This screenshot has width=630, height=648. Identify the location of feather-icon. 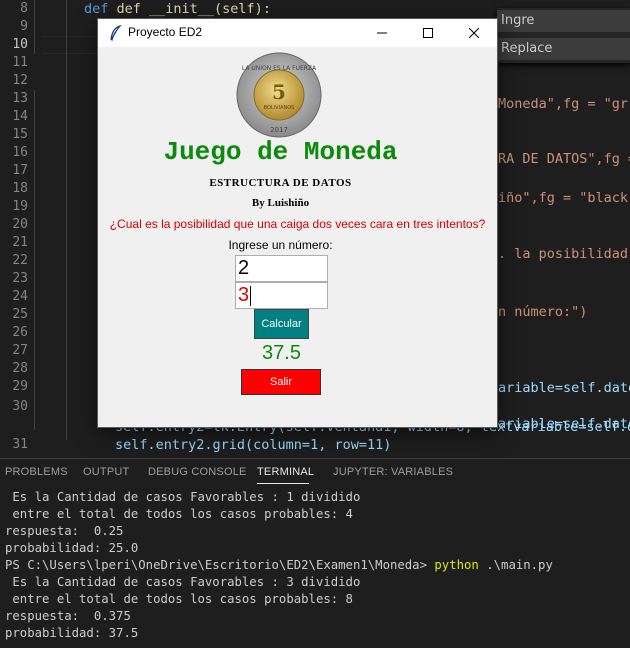
(116, 33).